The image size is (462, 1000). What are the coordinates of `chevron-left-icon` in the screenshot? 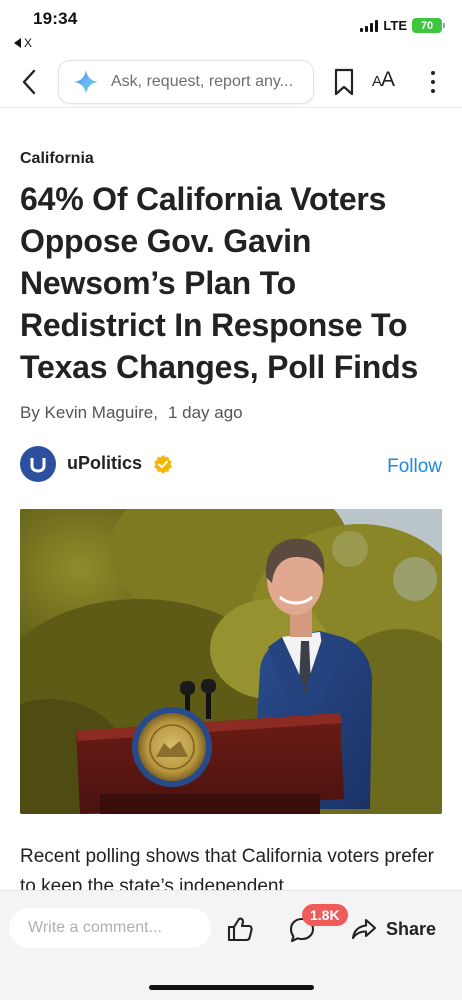 It's located at (29, 82).